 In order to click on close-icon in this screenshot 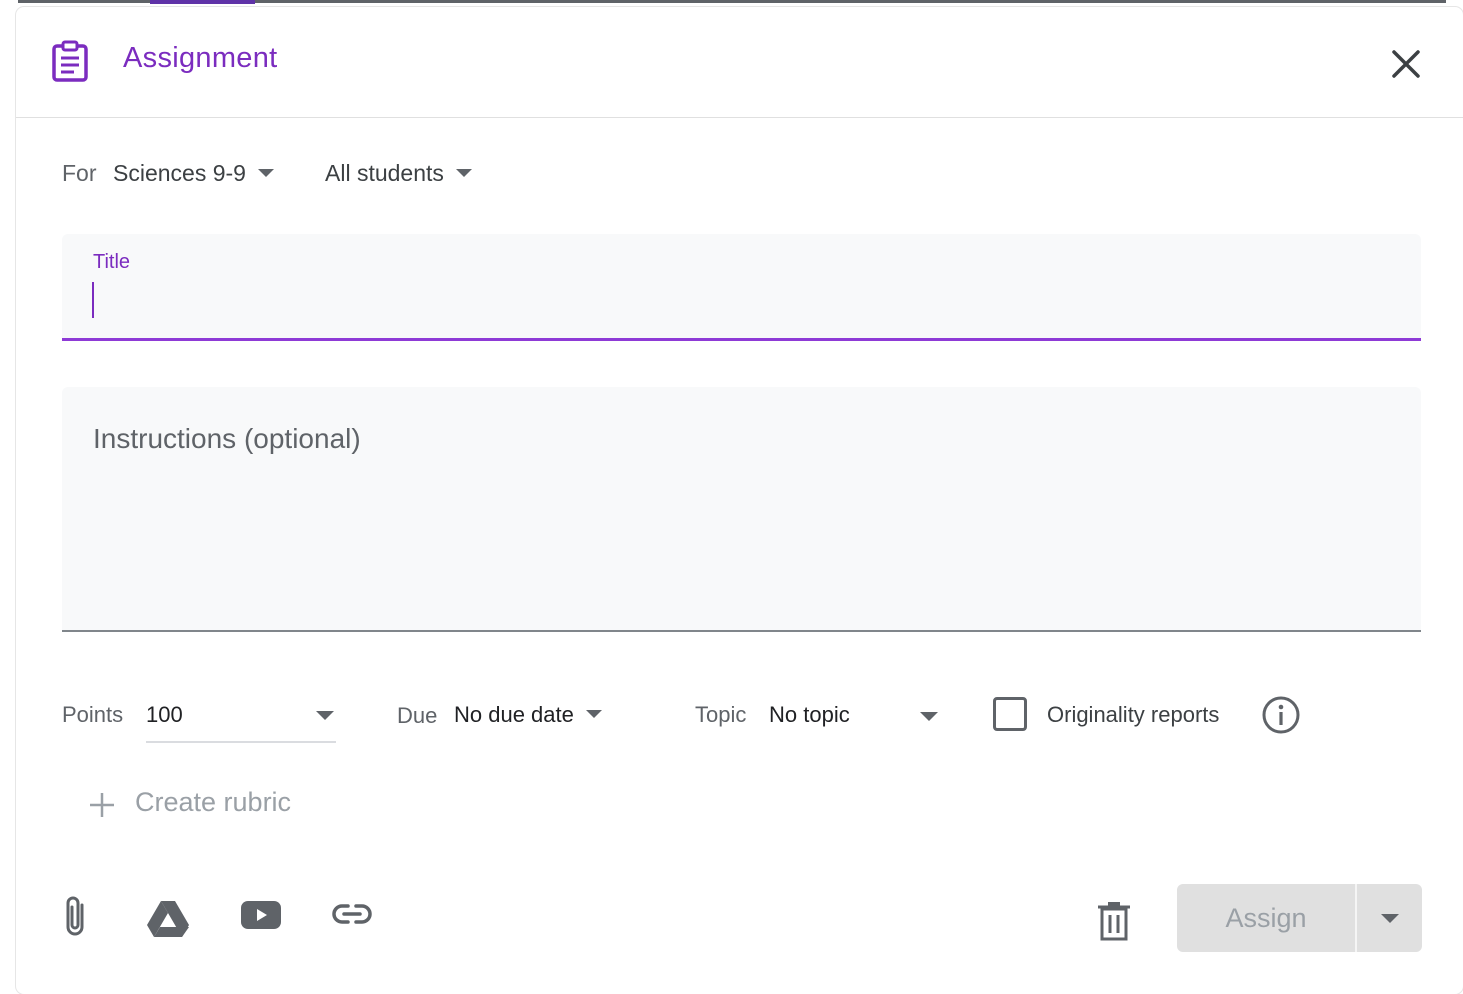, I will do `click(1406, 64)`.